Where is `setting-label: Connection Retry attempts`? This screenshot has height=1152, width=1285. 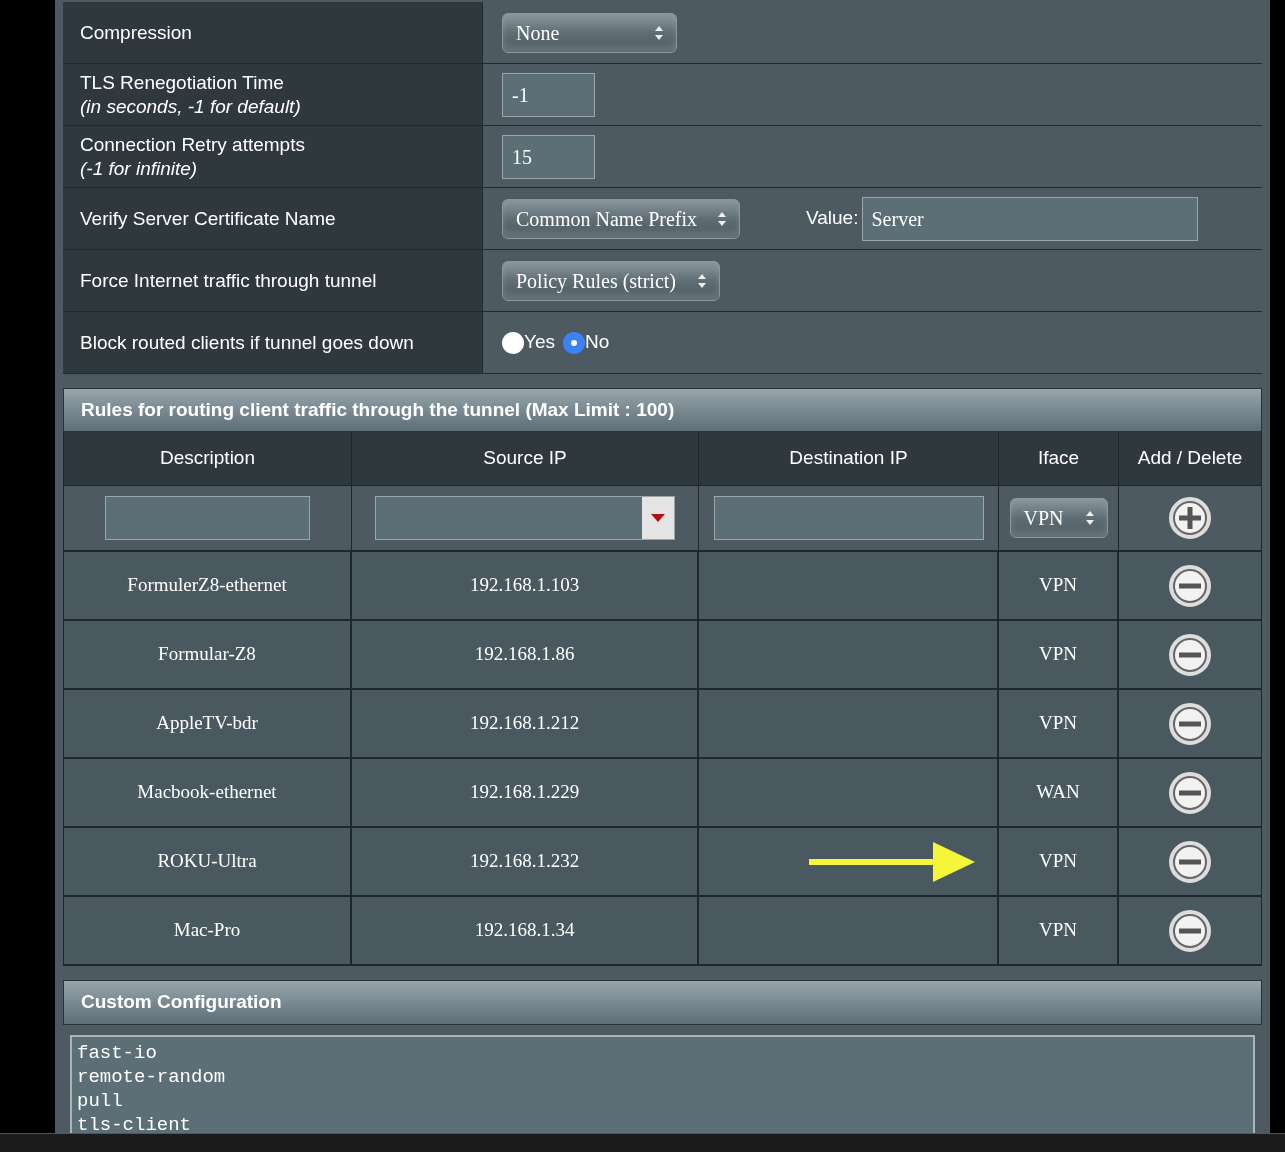 setting-label: Connection Retry attempts is located at coordinates (193, 144).